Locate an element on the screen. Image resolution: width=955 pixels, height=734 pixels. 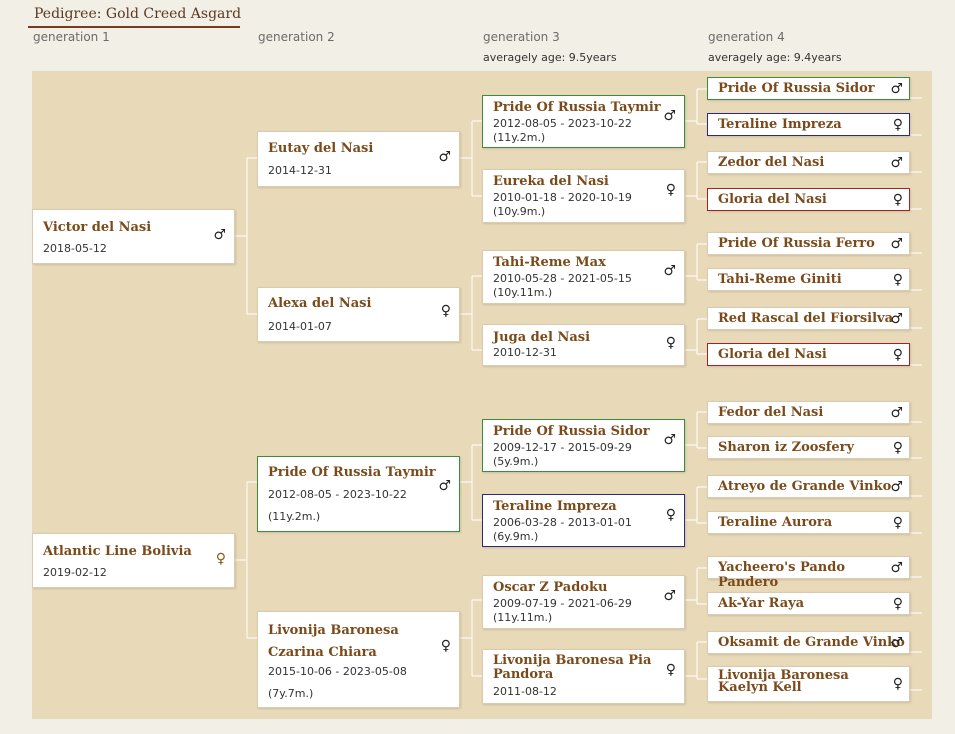
animal-name: Oscar Z Padoku is located at coordinates (550, 587).